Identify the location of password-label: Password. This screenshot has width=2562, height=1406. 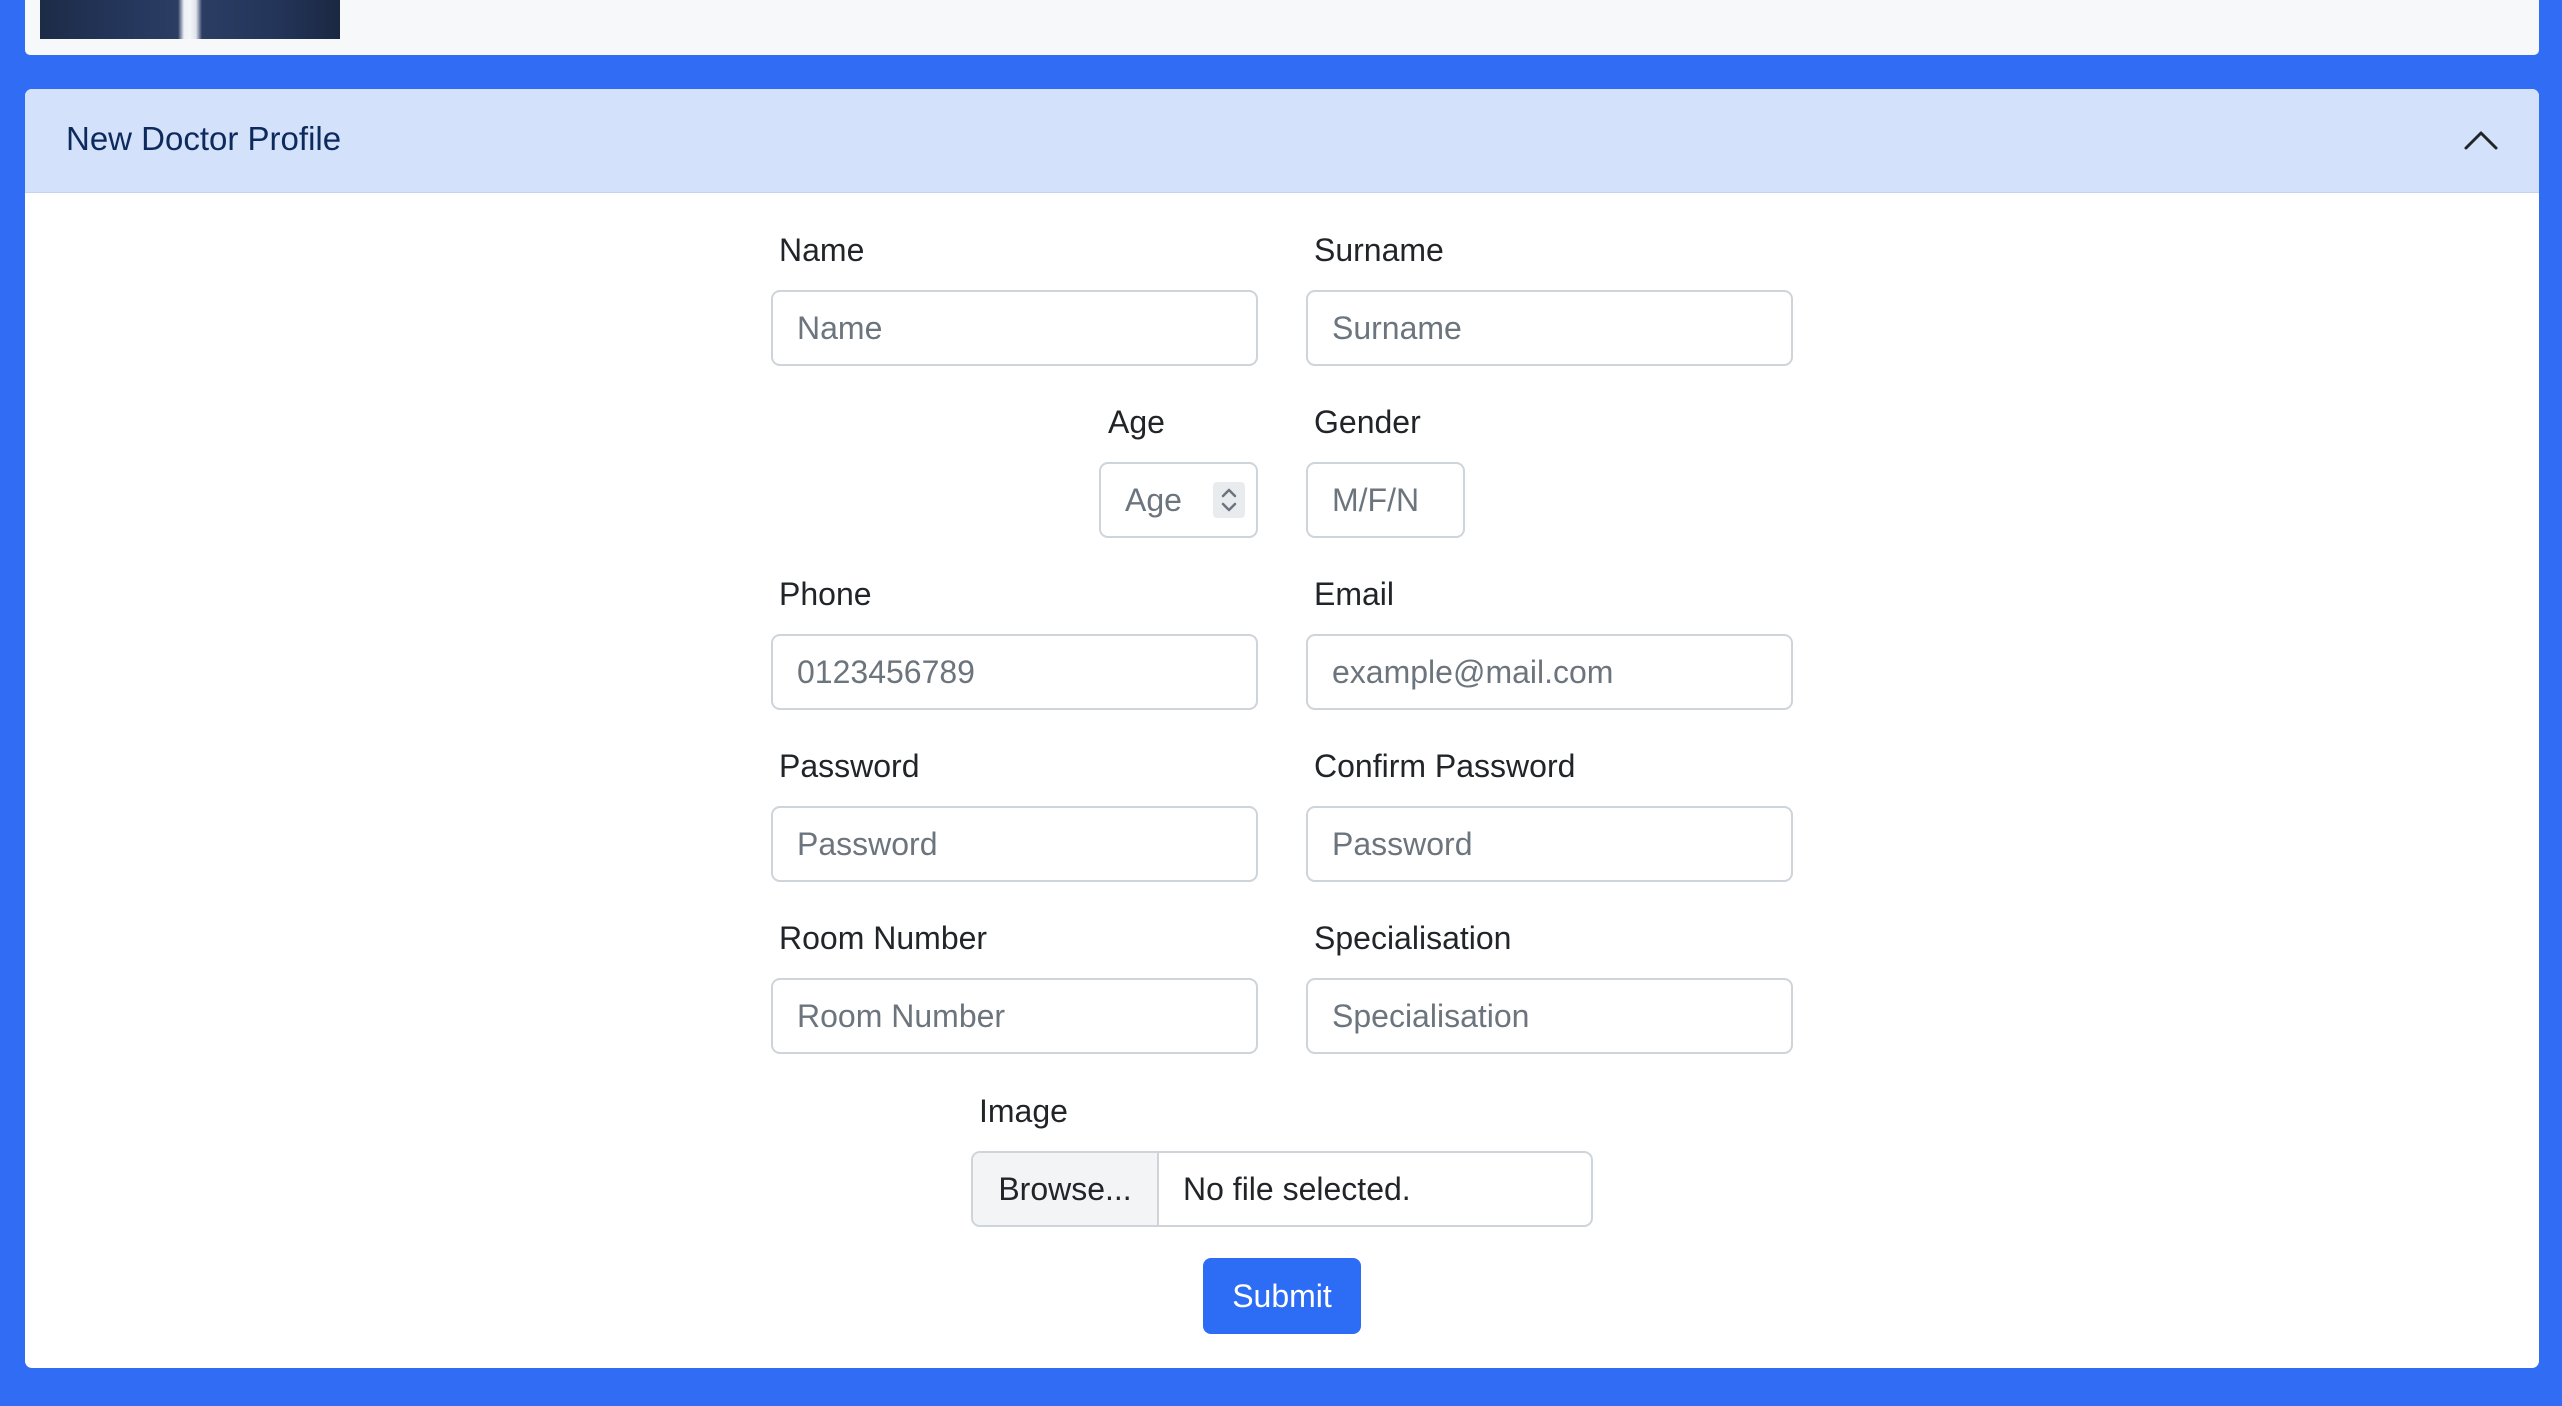
(849, 766).